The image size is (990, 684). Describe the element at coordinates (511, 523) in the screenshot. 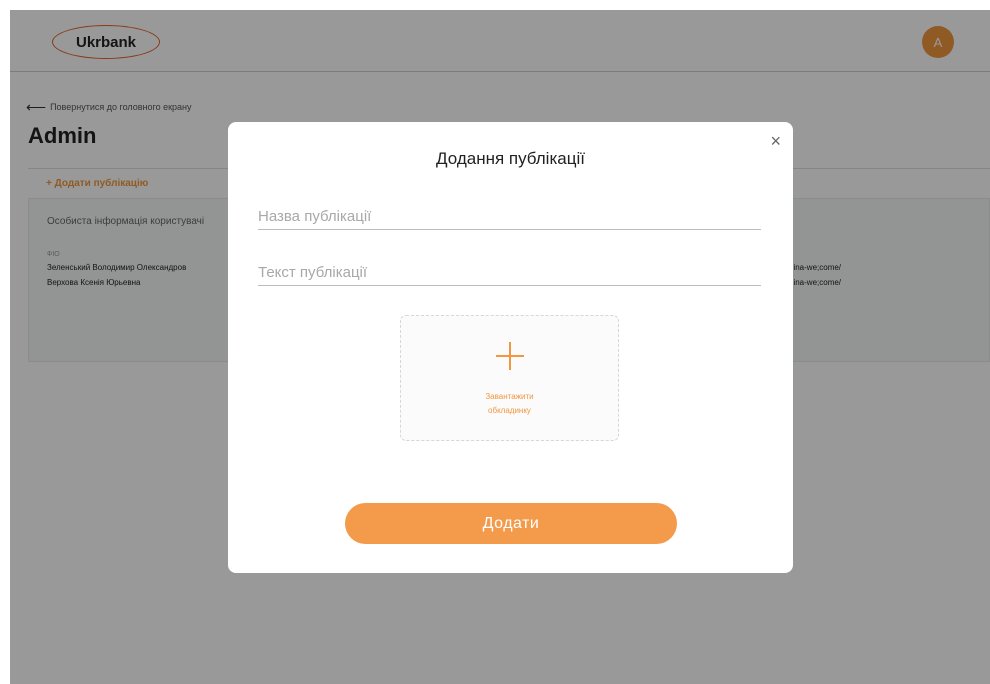

I see `submit-button: Додати` at that location.